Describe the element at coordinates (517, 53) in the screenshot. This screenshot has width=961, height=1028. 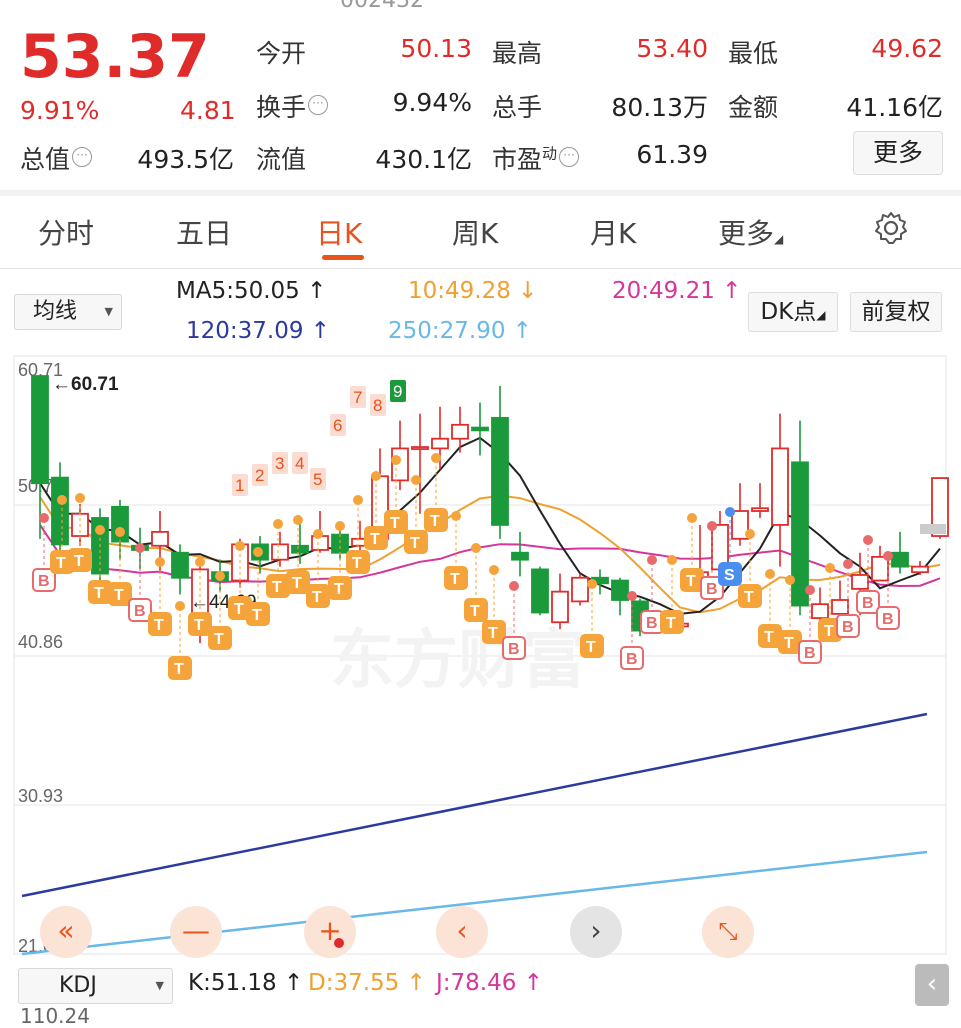
I see `high-label: 最高` at that location.